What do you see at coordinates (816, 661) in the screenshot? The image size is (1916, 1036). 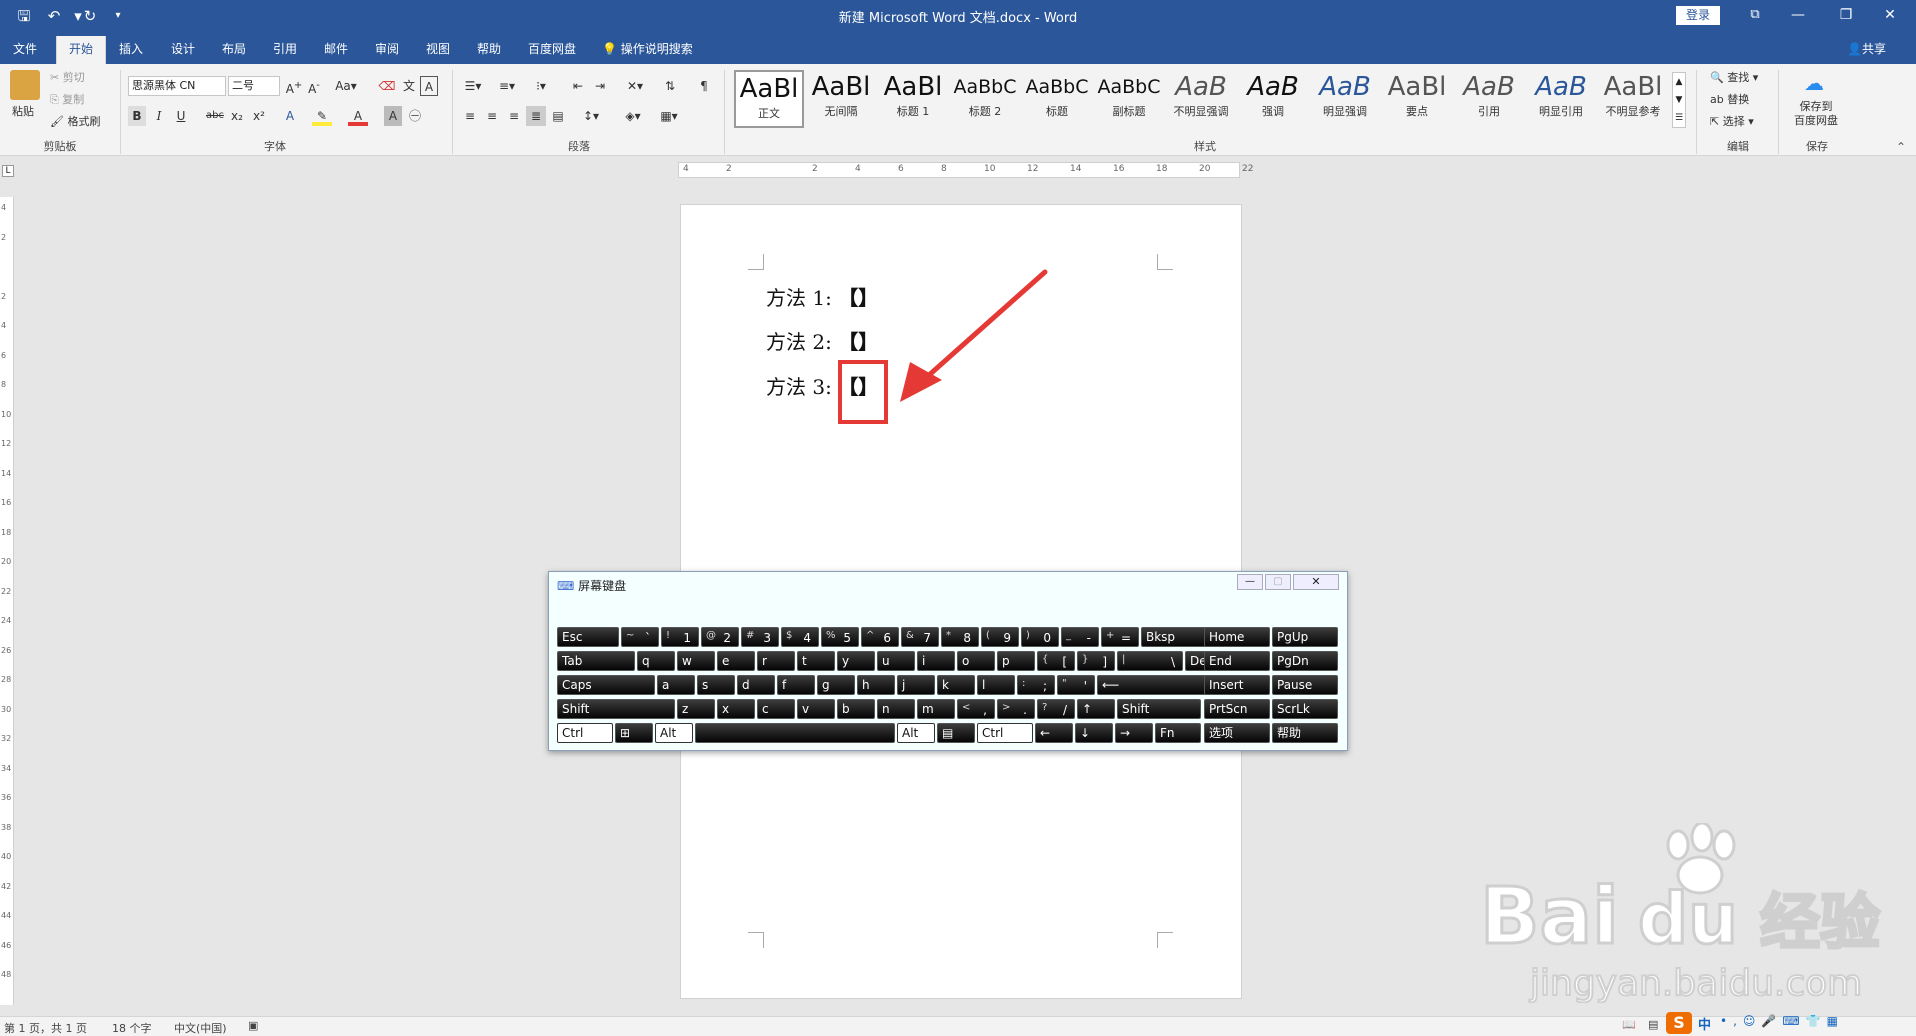 I see `osk-key: t` at bounding box center [816, 661].